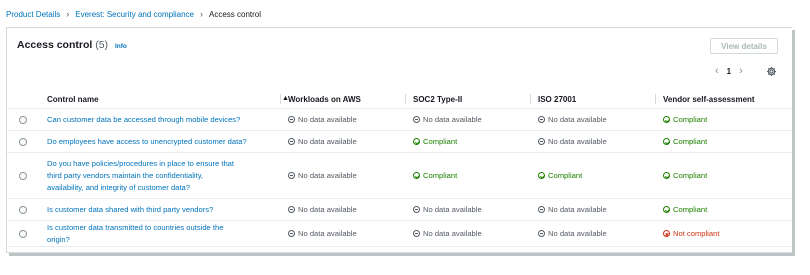 Image resolution: width=810 pixels, height=275 pixels. What do you see at coordinates (438, 99) in the screenshot?
I see `column-label: SOC2 Type-II` at bounding box center [438, 99].